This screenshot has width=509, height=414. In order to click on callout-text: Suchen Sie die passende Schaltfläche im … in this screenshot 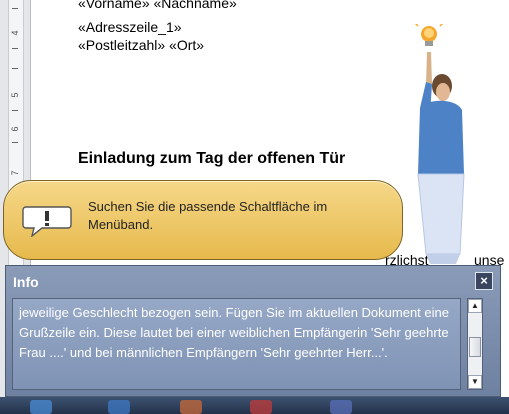, I will do `click(208, 215)`.